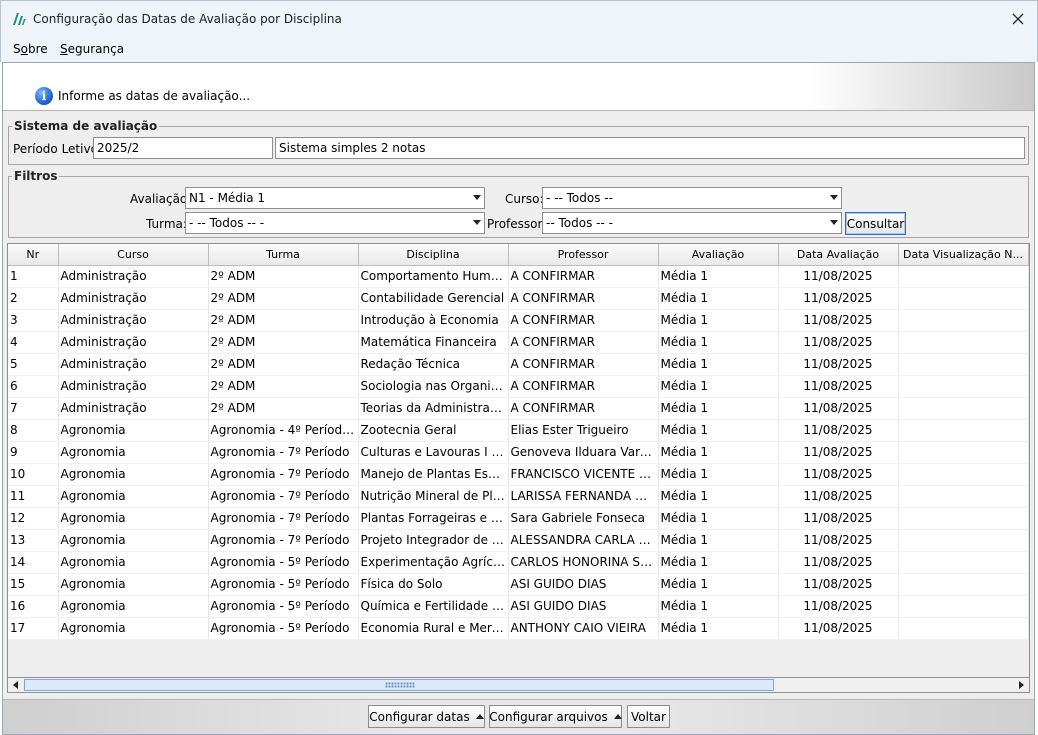 This screenshot has width=1038, height=735. I want to click on table-cell: 8, so click(33, 430).